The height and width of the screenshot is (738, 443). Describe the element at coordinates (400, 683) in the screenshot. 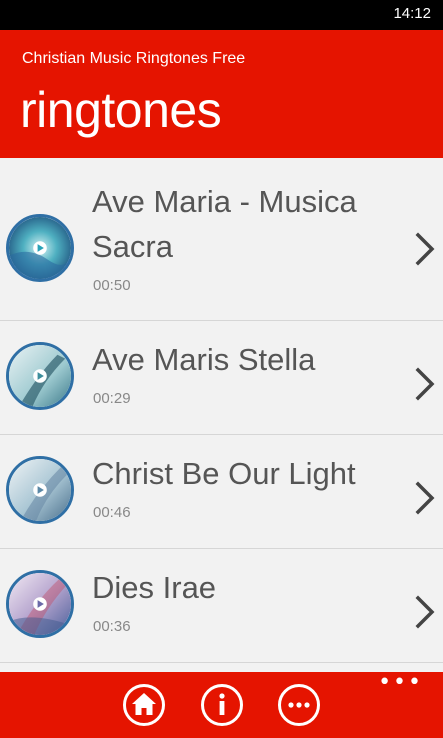

I see `app-bar-more-button: •••` at that location.